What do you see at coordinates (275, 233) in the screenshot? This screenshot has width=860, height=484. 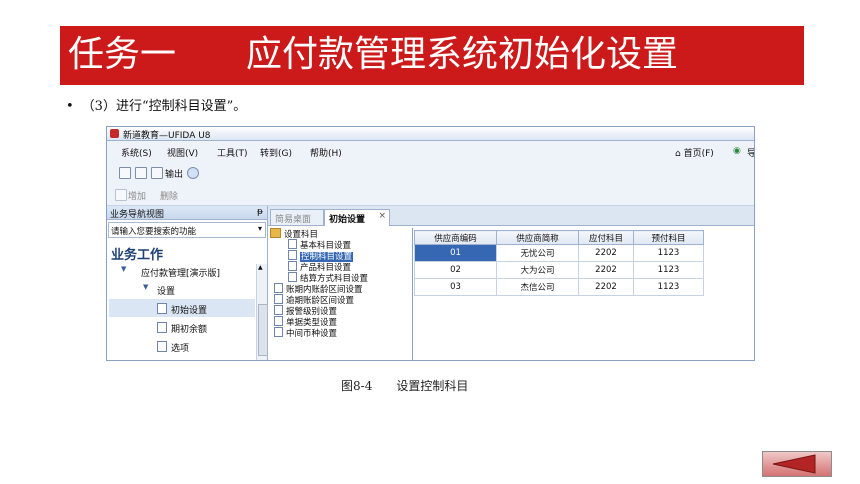 I see `folder-icon` at bounding box center [275, 233].